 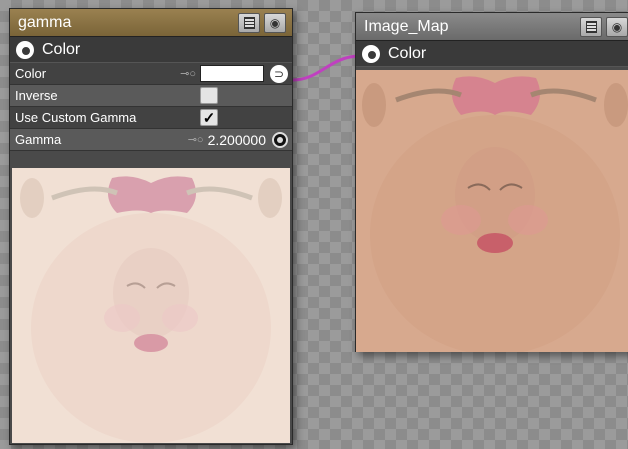 What do you see at coordinates (237, 140) in the screenshot?
I see `gamma-value-field: 2.200000` at bounding box center [237, 140].